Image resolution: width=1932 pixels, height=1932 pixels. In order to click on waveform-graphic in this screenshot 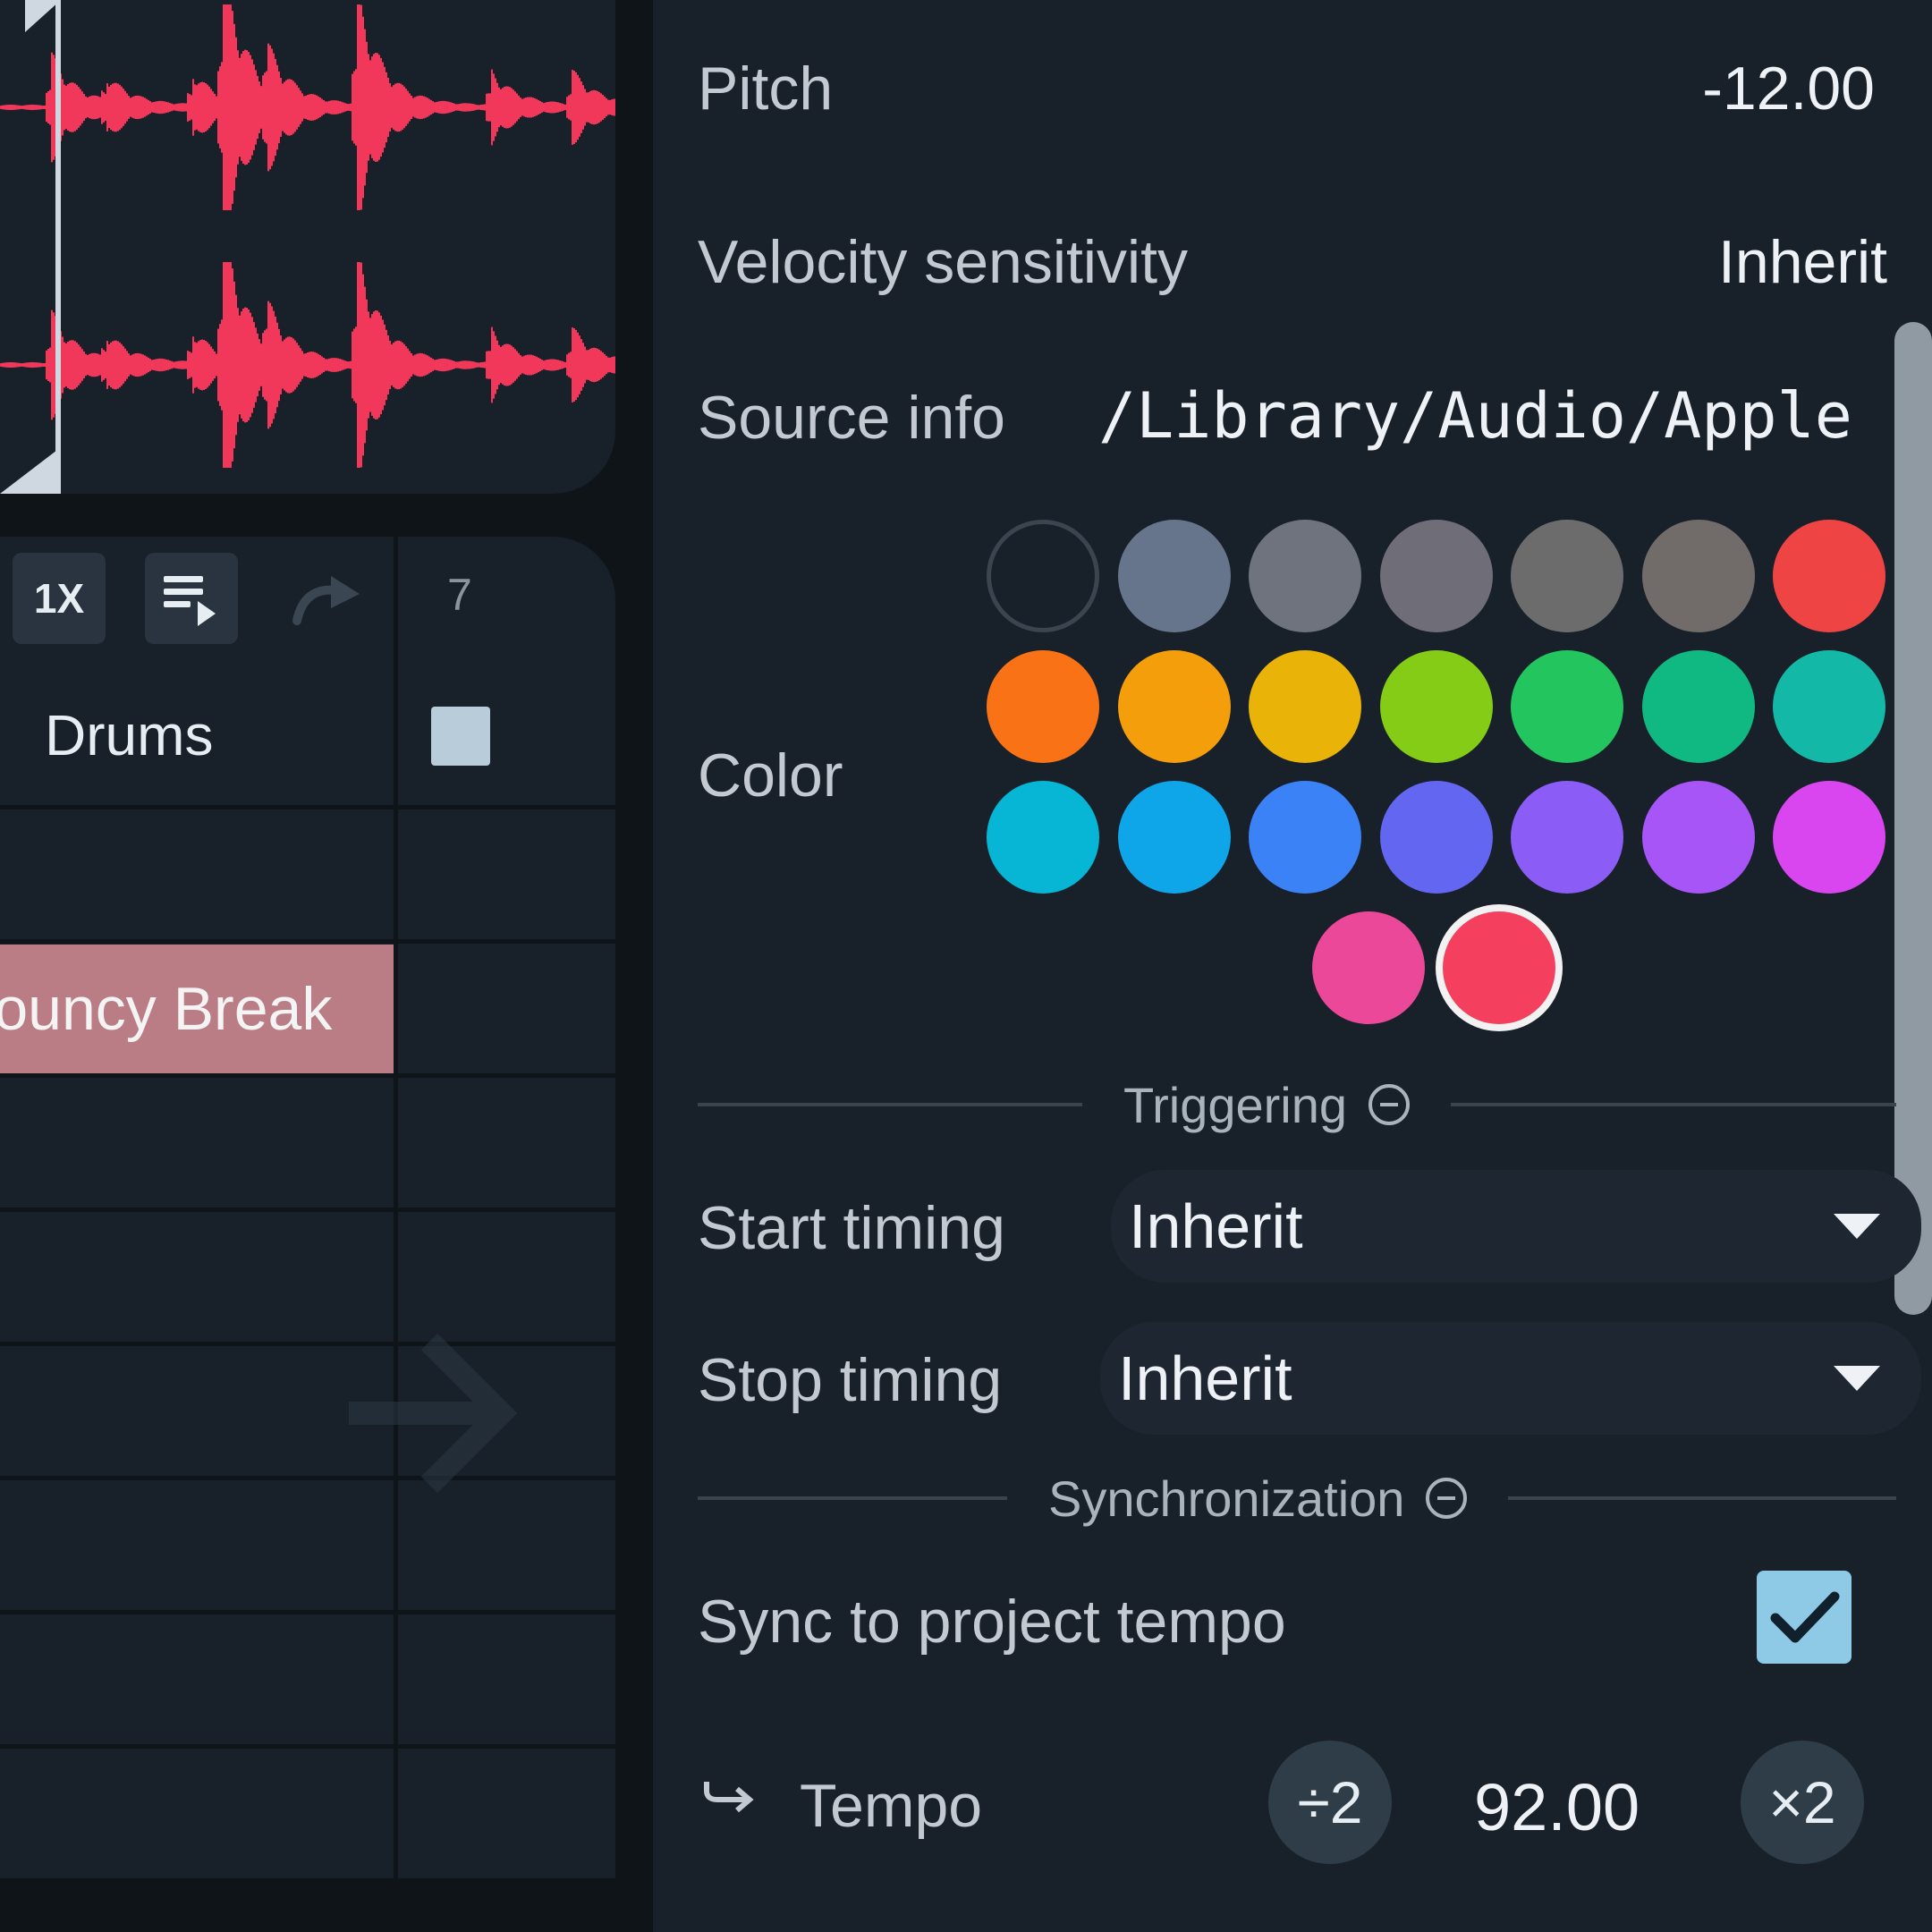, I will do `click(307, 236)`.